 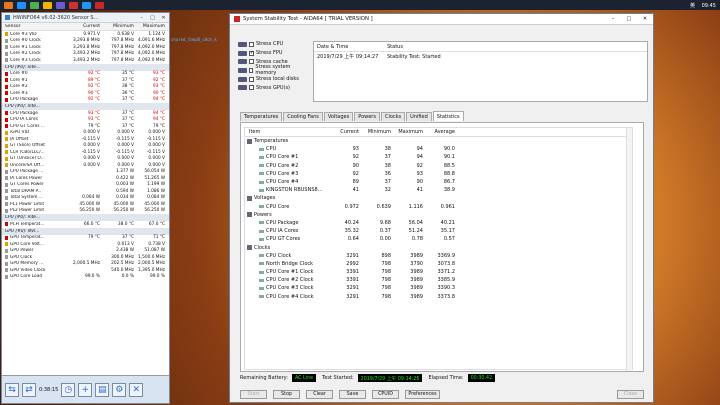 What do you see at coordinates (85, 93) in the screenshot?
I see `sensor-row: Core #3 90 °C 36 °C 90 °C` at bounding box center [85, 93].